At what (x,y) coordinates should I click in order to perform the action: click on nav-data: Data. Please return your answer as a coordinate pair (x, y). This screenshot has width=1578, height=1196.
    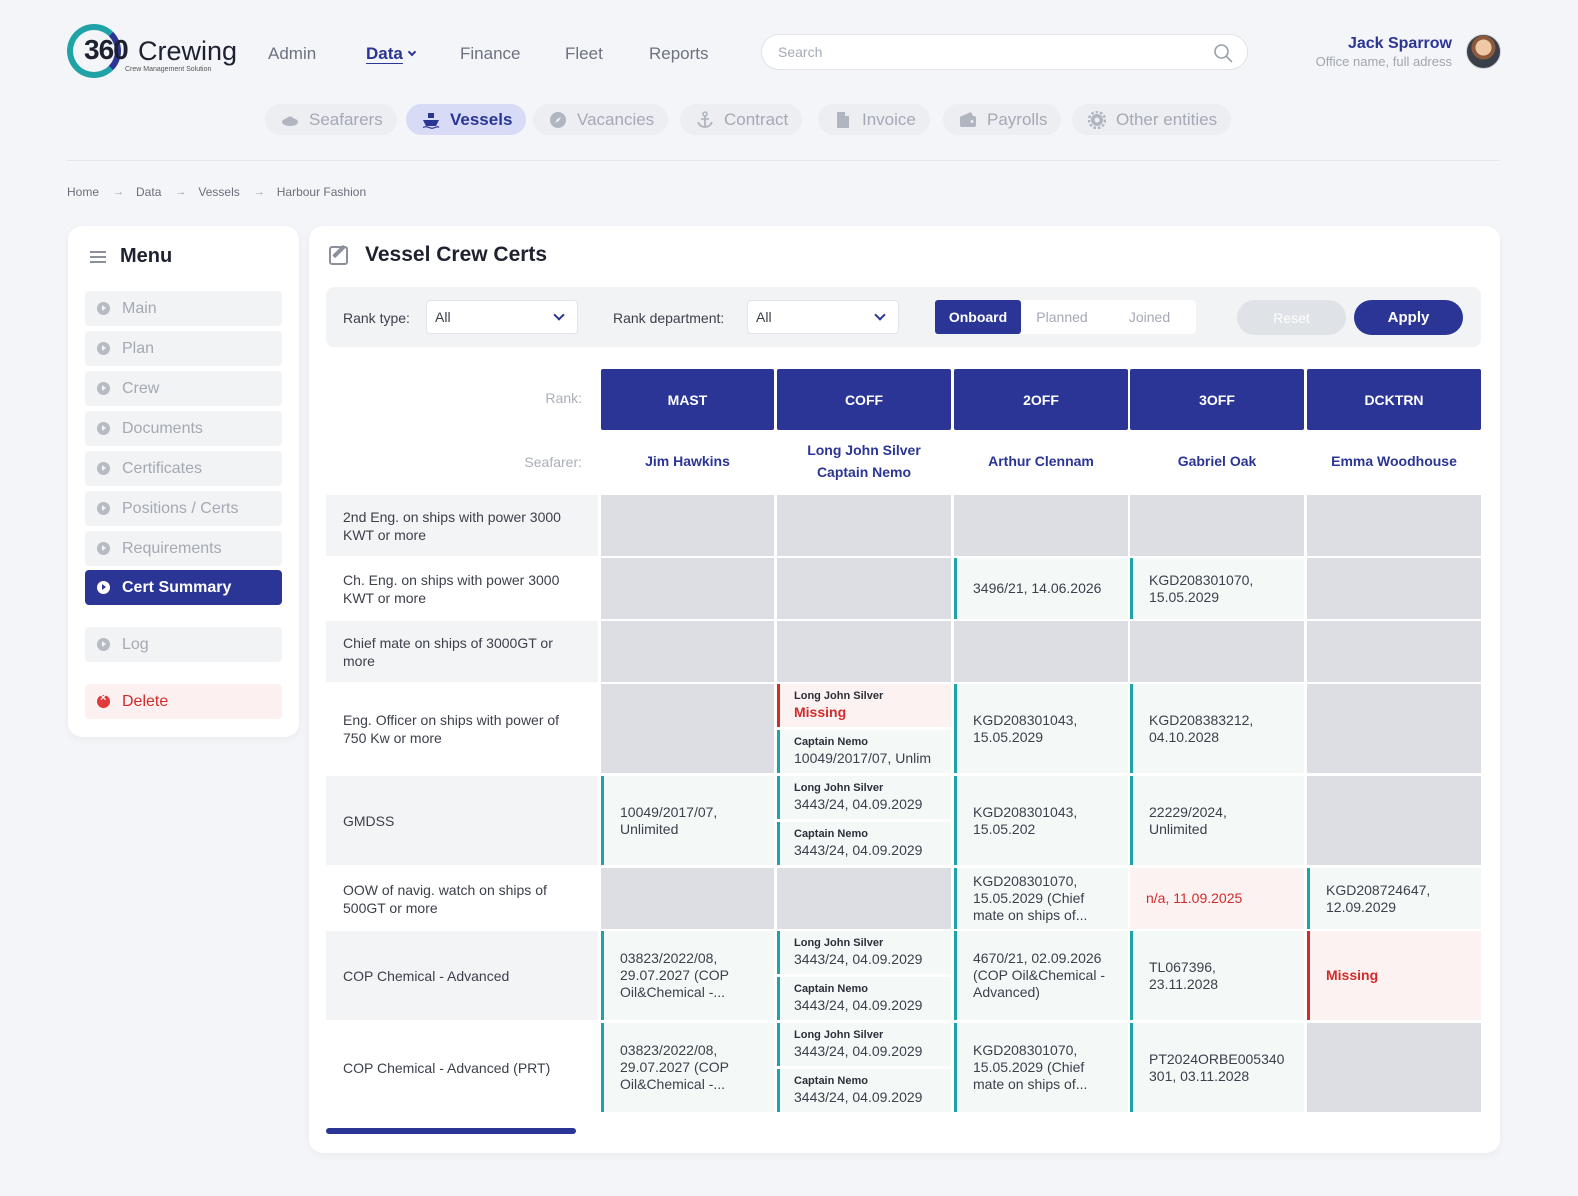
    Looking at the image, I should click on (391, 54).